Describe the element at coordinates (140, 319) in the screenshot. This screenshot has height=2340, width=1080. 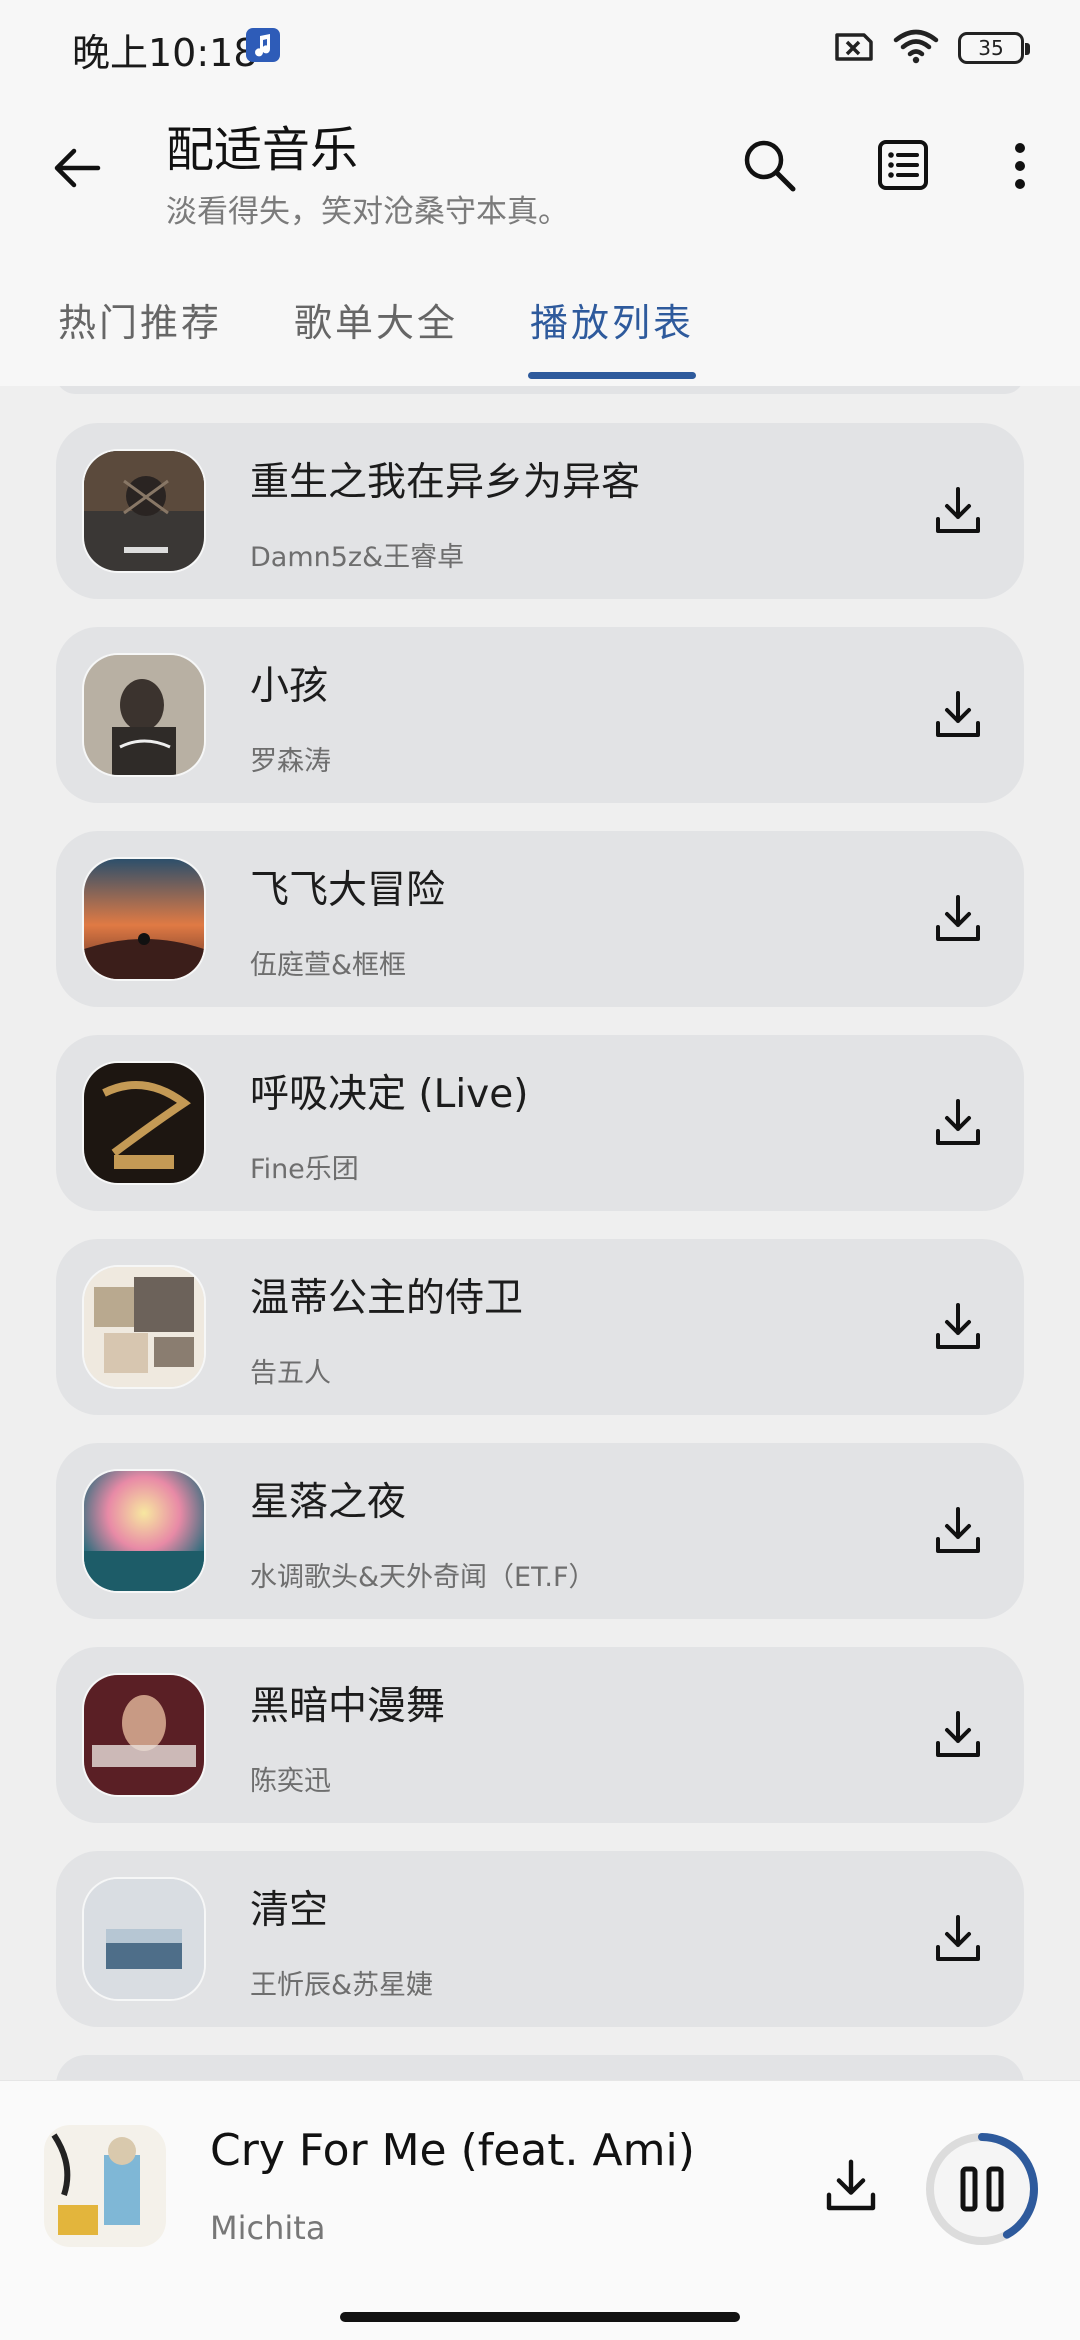
I see `tab-hot-recommend: 热门推荐` at that location.